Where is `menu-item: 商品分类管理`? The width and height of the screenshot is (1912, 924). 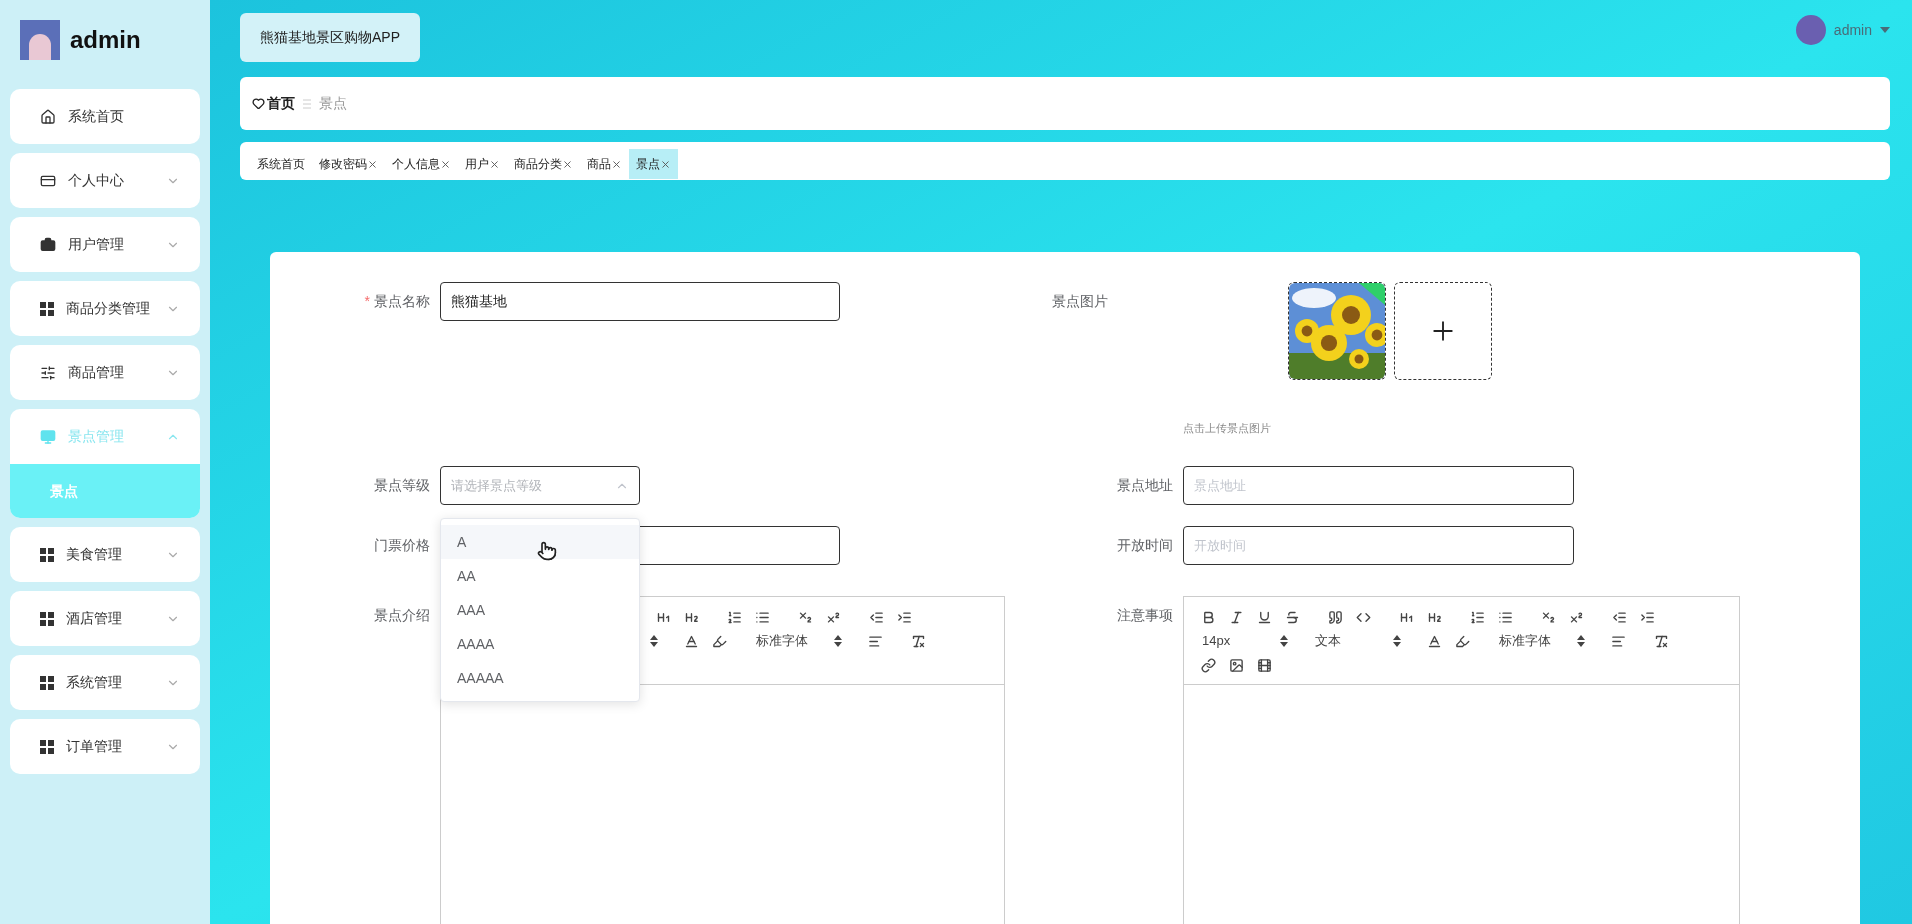
menu-item: 商品分类管理 is located at coordinates (105, 308).